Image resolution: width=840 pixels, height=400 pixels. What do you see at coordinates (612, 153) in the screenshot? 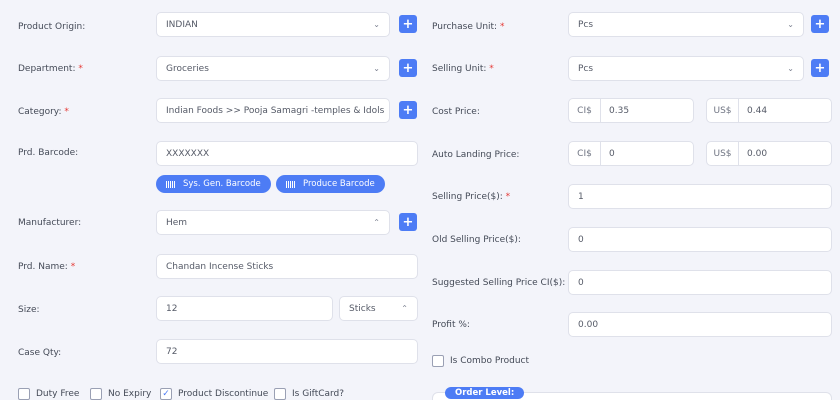
I see `auto-landing-cad-value: 0` at bounding box center [612, 153].